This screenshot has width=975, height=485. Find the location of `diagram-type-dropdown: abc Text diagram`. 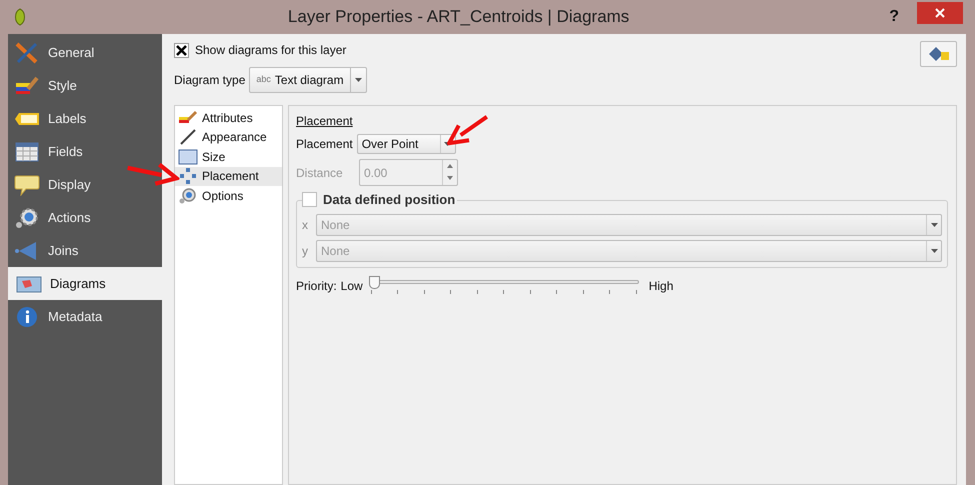

diagram-type-dropdown: abc Text diagram is located at coordinates (308, 80).